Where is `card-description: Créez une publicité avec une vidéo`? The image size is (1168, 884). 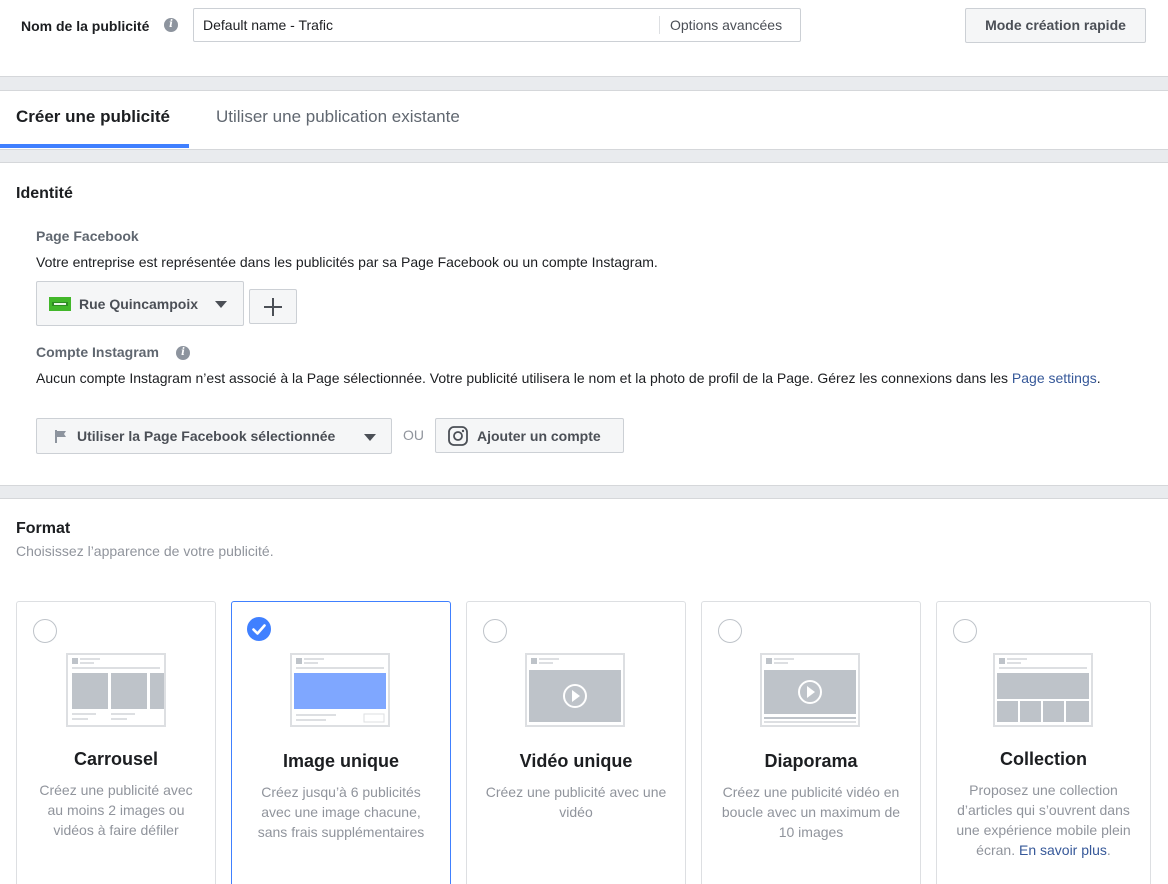 card-description: Créez une publicité avec une vidéo is located at coordinates (576, 802).